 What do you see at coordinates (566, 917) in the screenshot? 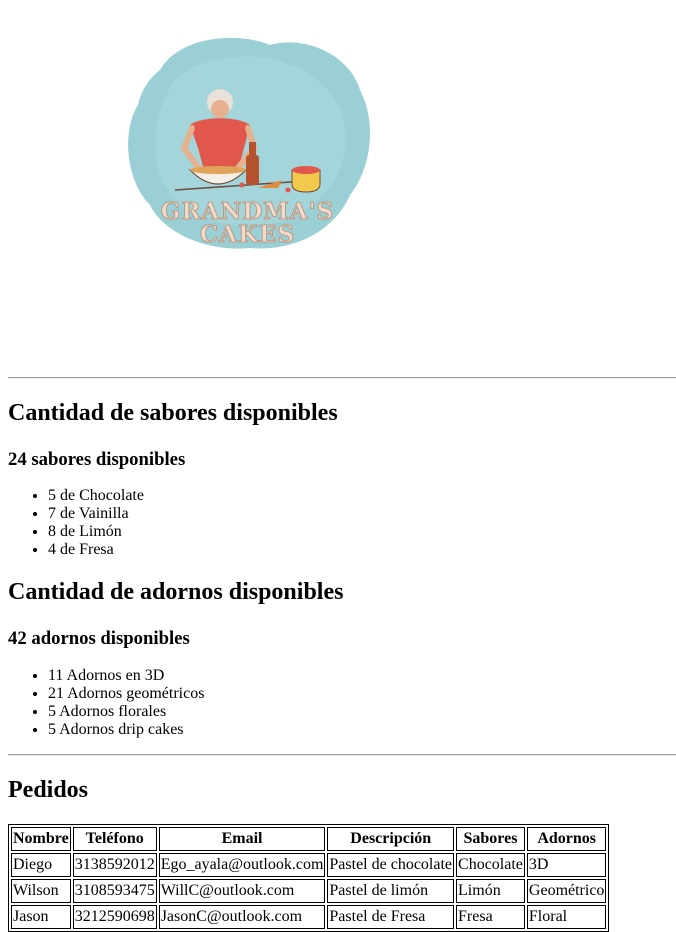
I see `table-cell: Floral` at bounding box center [566, 917].